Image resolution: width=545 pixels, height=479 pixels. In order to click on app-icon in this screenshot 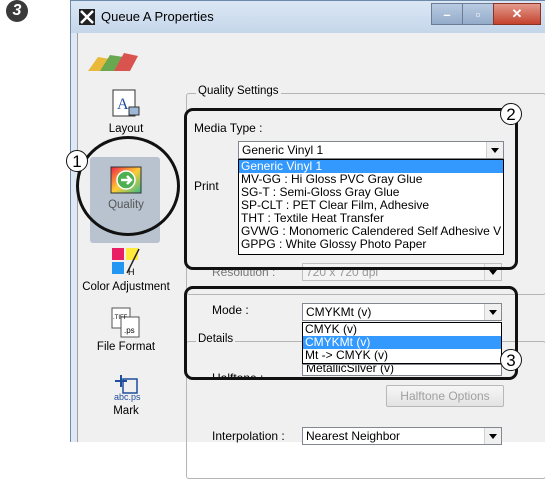, I will do `click(87, 17)`.